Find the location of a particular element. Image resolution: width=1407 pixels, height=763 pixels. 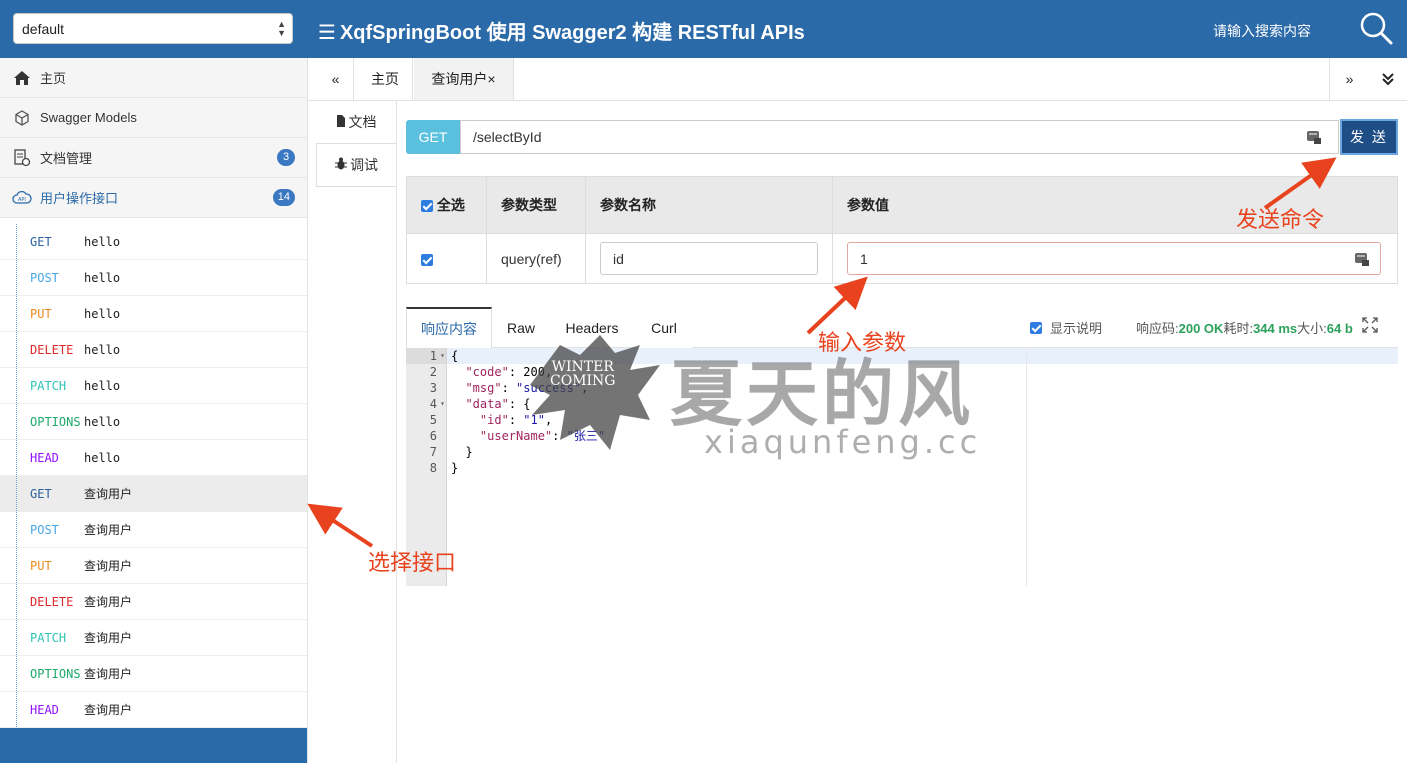

line-number: 8 is located at coordinates (433, 468).